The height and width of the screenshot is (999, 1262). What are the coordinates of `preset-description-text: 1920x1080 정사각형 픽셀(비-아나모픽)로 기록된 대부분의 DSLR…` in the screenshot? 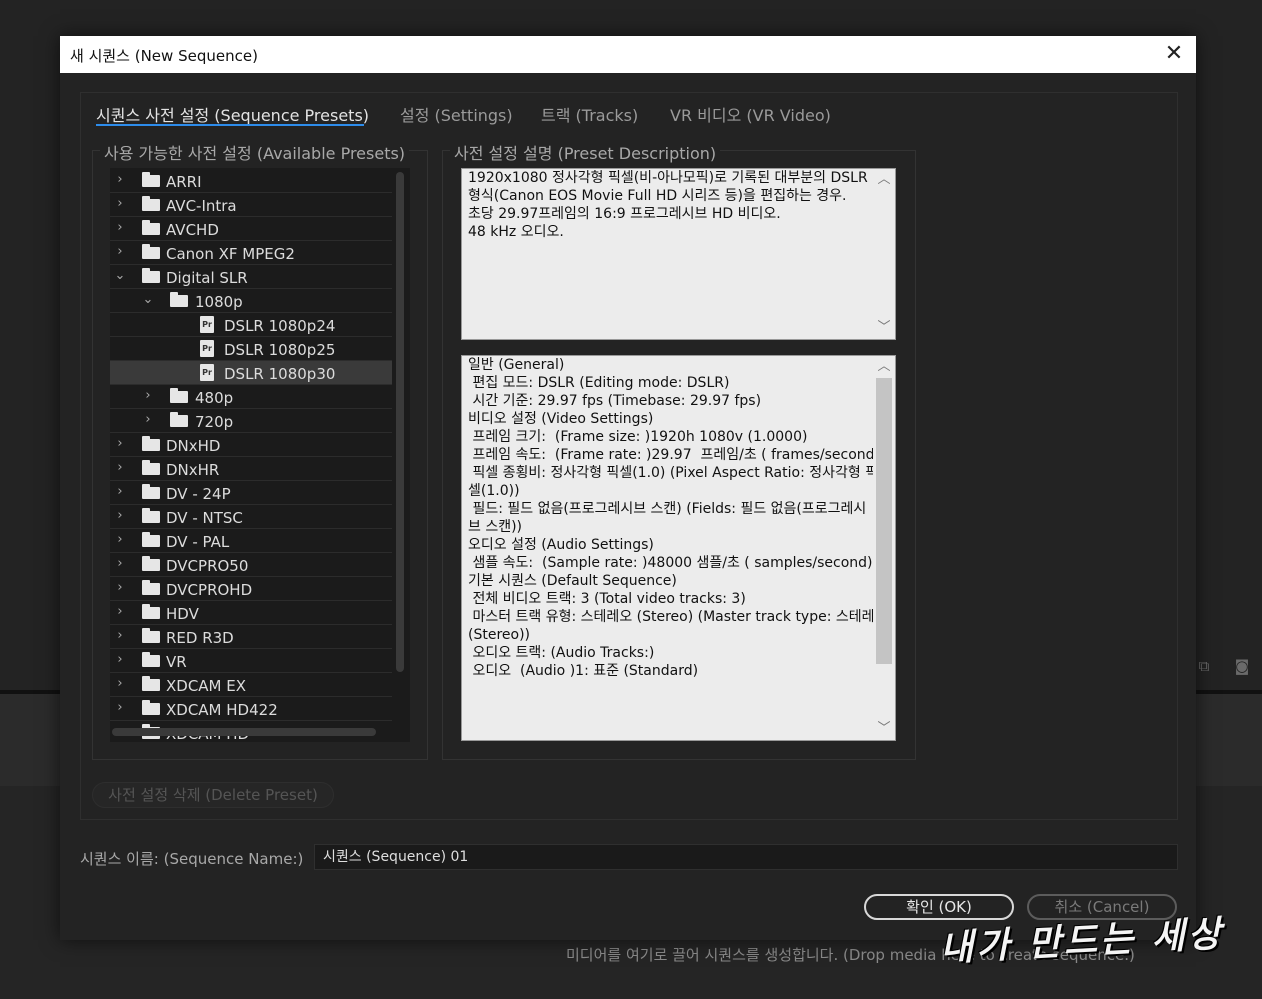 It's located at (678, 254).